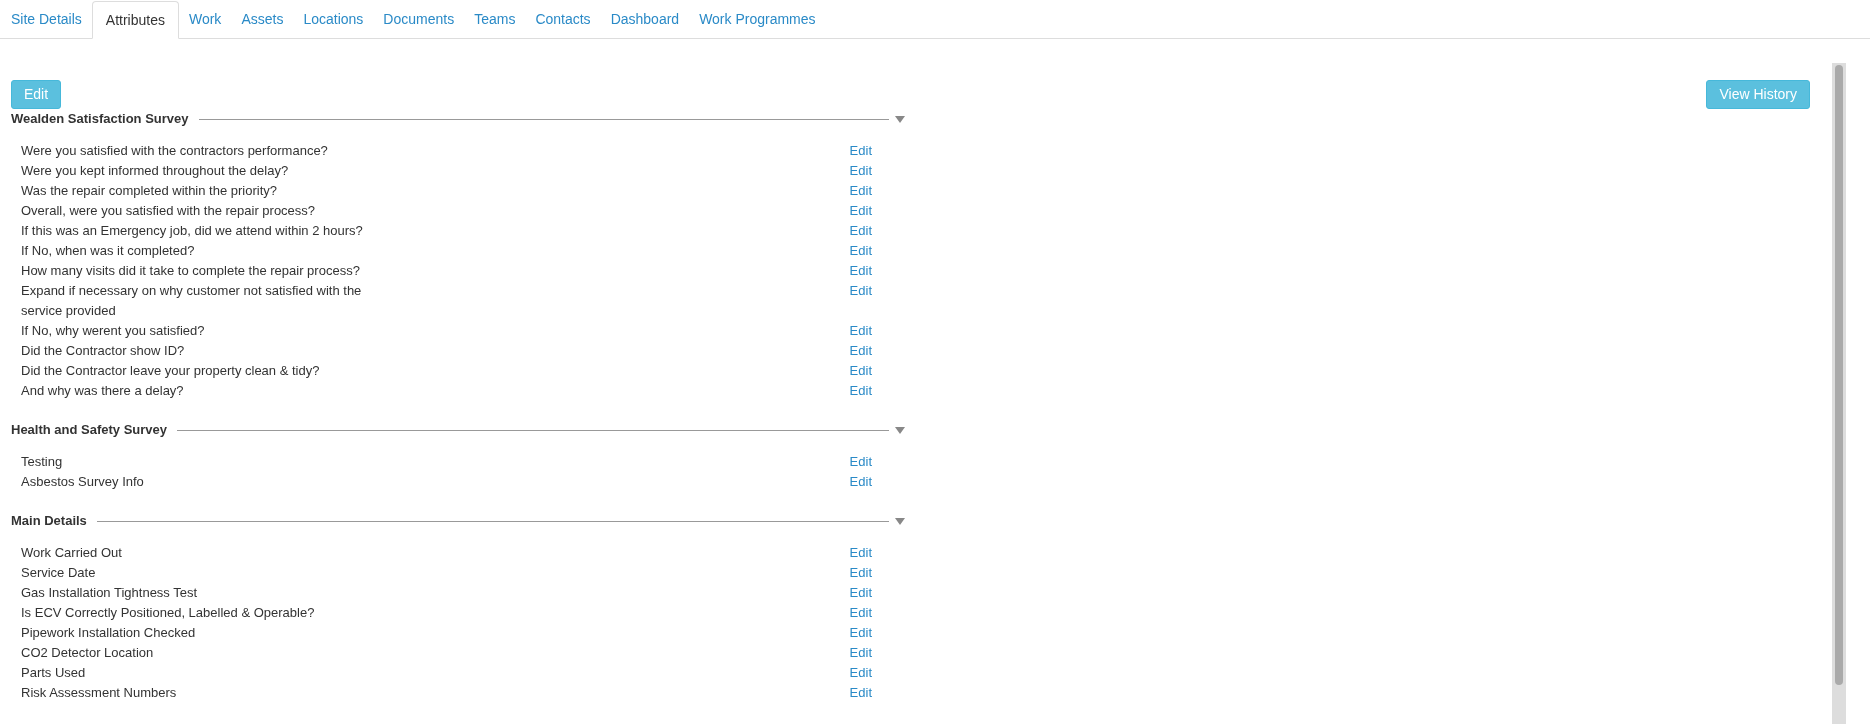 The height and width of the screenshot is (724, 1870). I want to click on edit-button: Edit, so click(36, 94).